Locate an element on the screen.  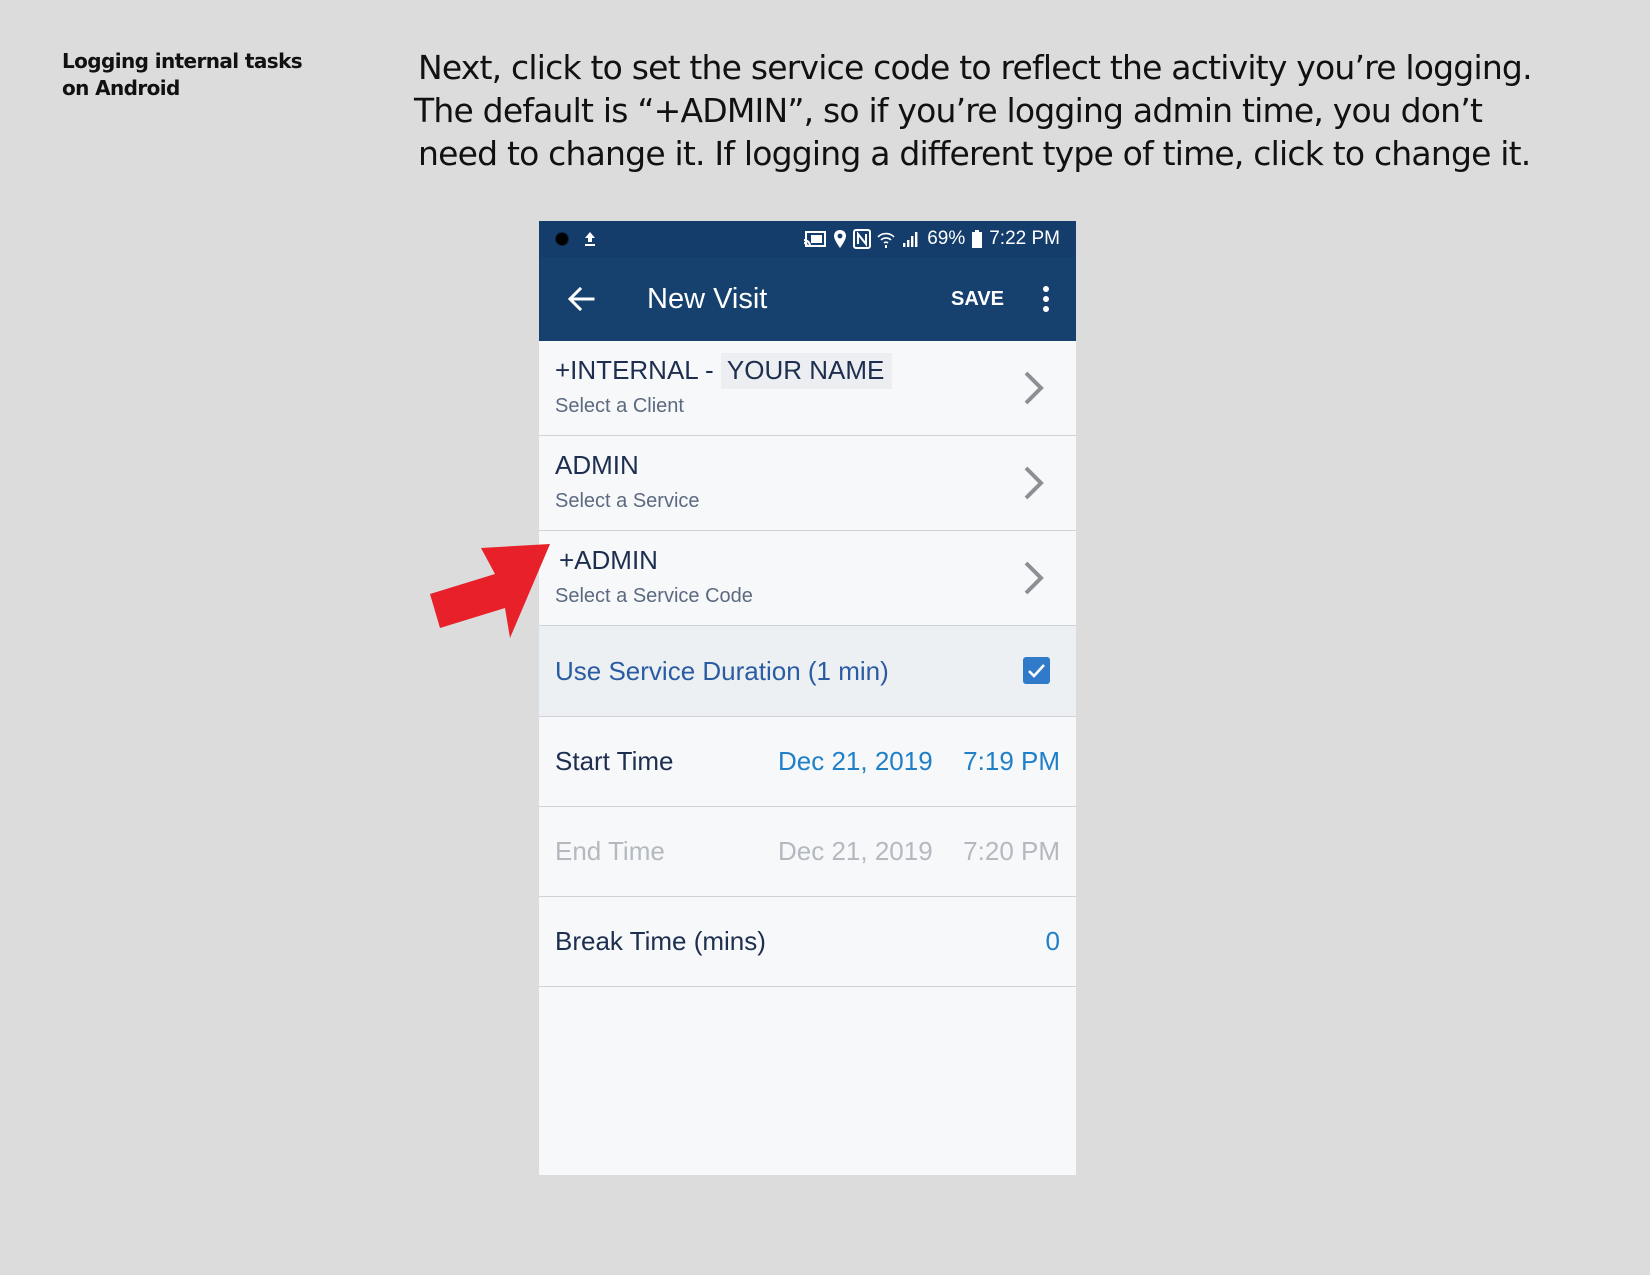
client-value: +INTERNAL - YOUR NAME is located at coordinates (724, 371).